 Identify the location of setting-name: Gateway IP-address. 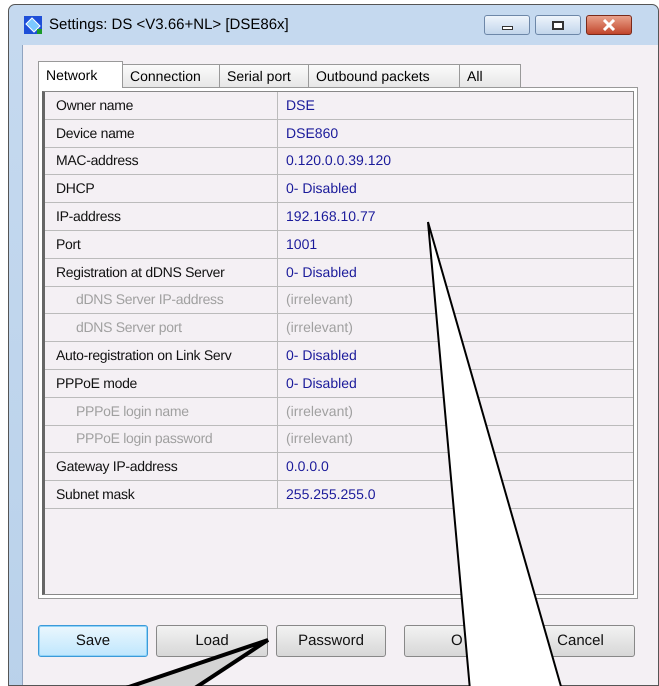
(161, 466).